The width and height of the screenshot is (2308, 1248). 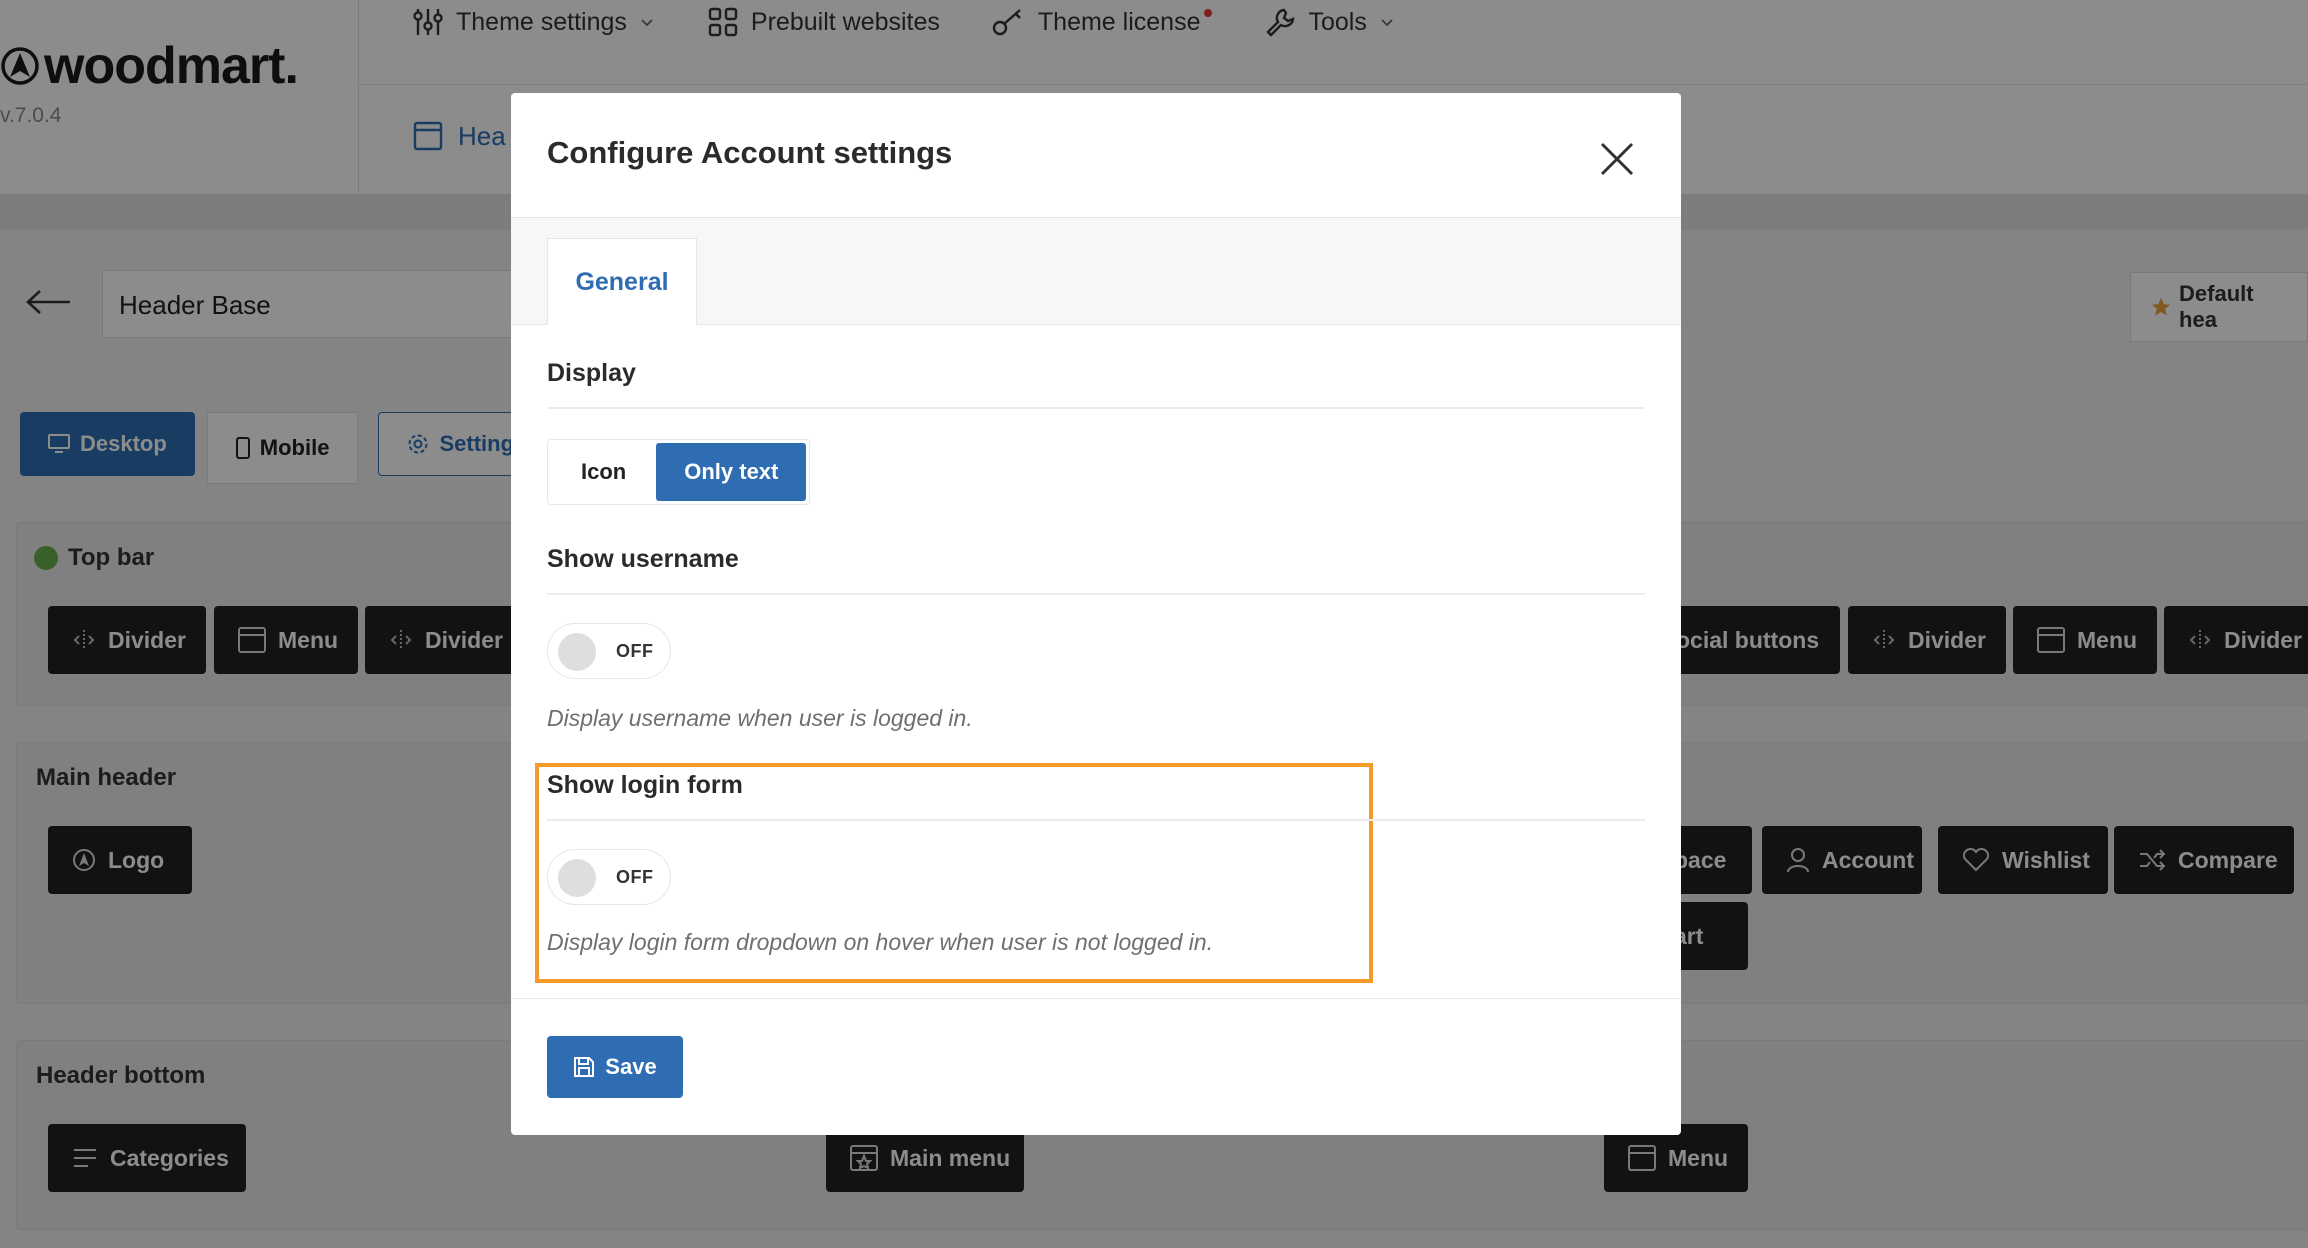 What do you see at coordinates (603, 472) in the screenshot?
I see `display-option-icon: Icon` at bounding box center [603, 472].